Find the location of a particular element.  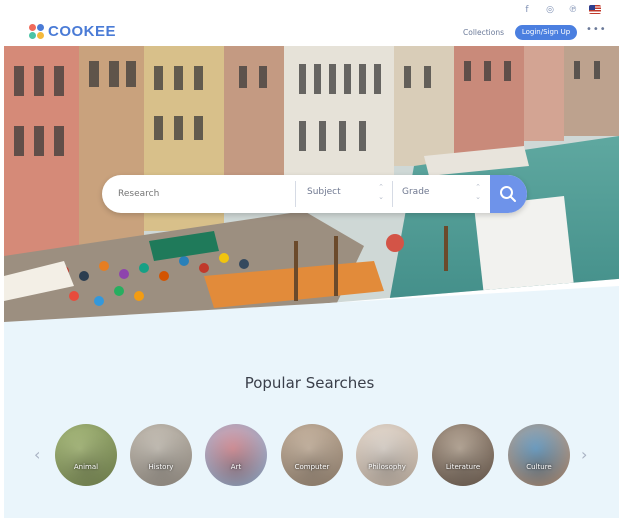

site-header: COOKEE Collections Login/Sign Up ••• is located at coordinates (309, 34).